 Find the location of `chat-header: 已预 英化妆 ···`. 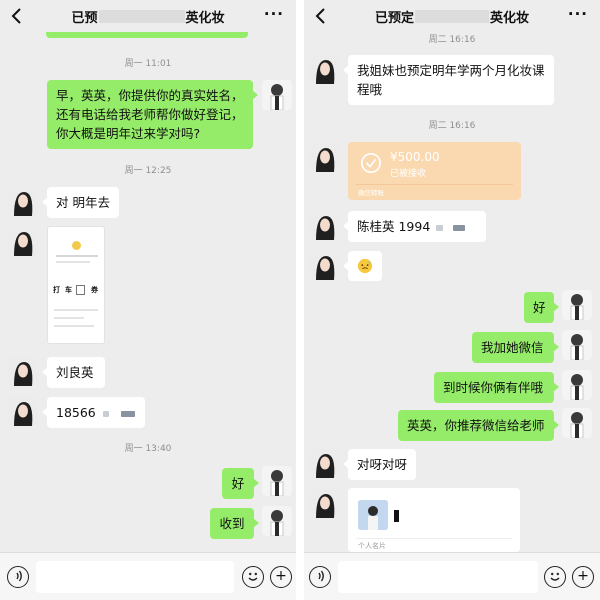

chat-header: 已预 英化妆 ··· is located at coordinates (148, 16).